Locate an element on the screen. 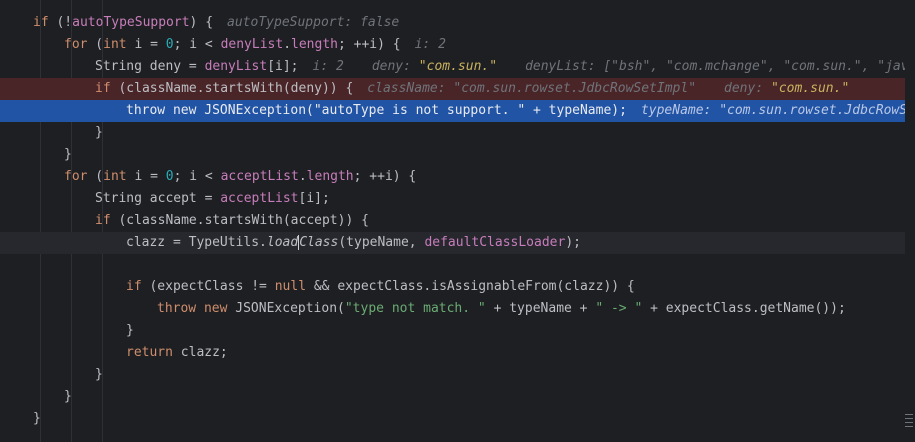 Image resolution: width=915 pixels, height=442 pixels. keyword: if is located at coordinates (41, 22).